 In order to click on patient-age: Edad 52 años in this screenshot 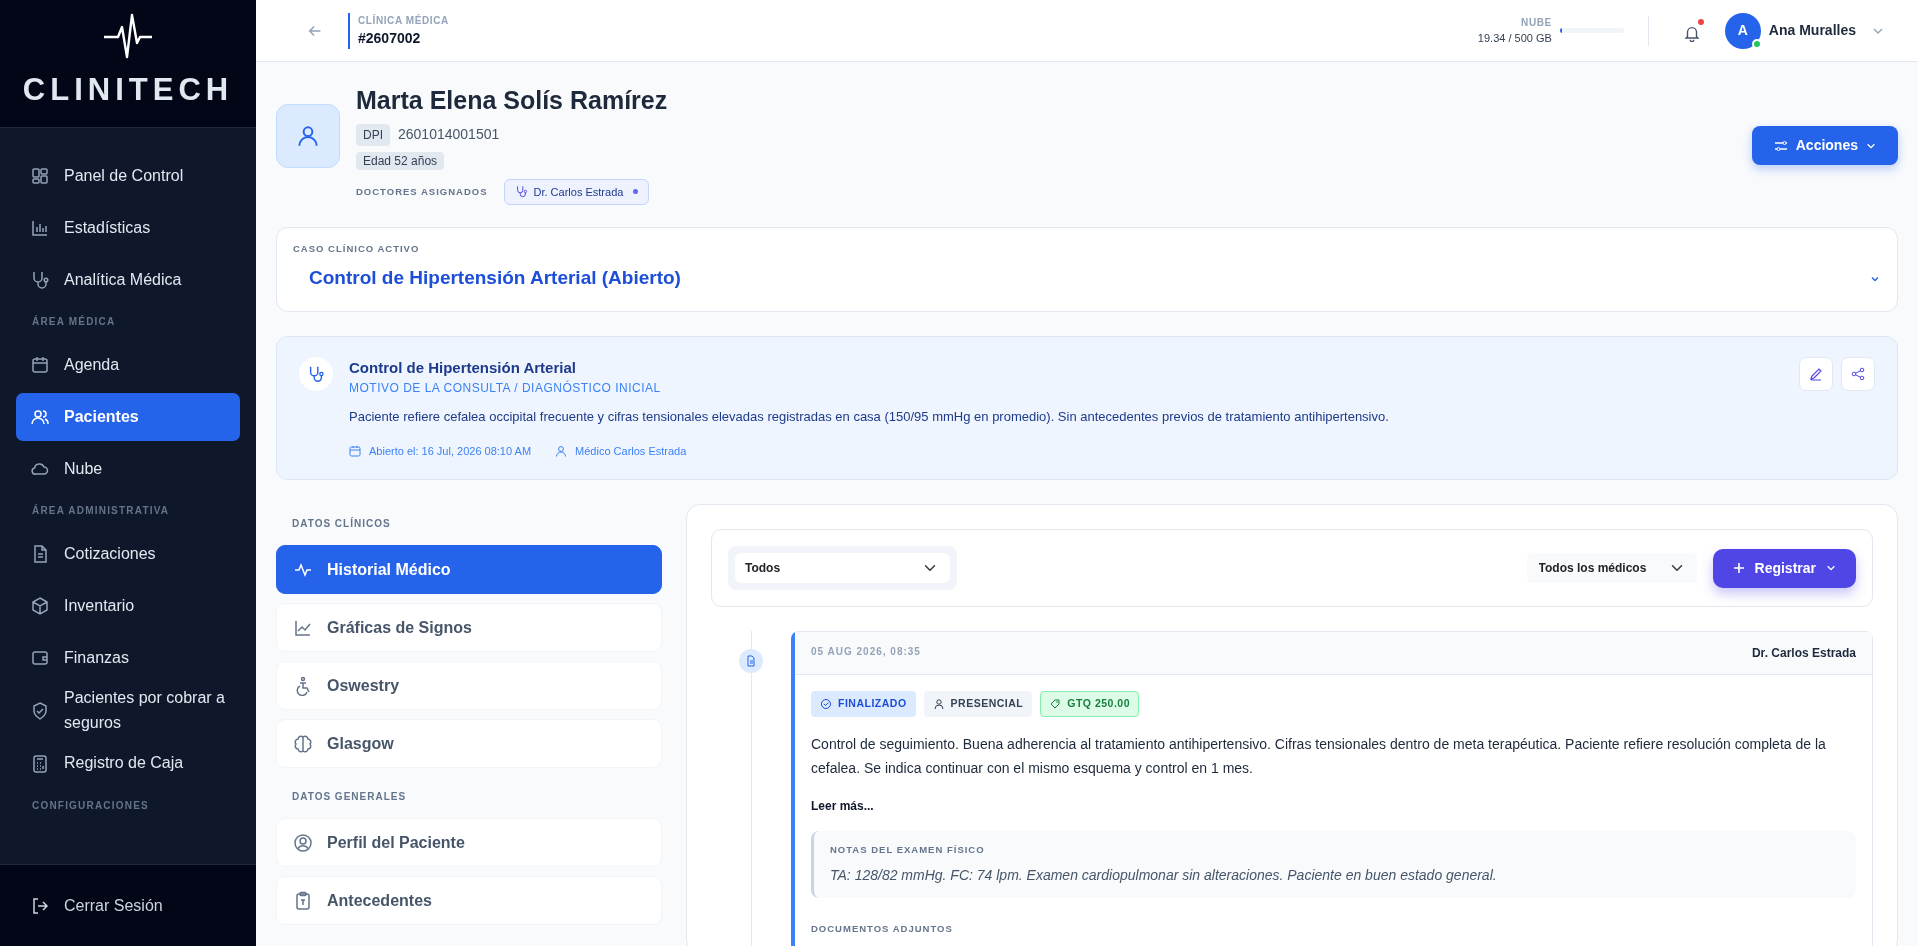, I will do `click(400, 160)`.